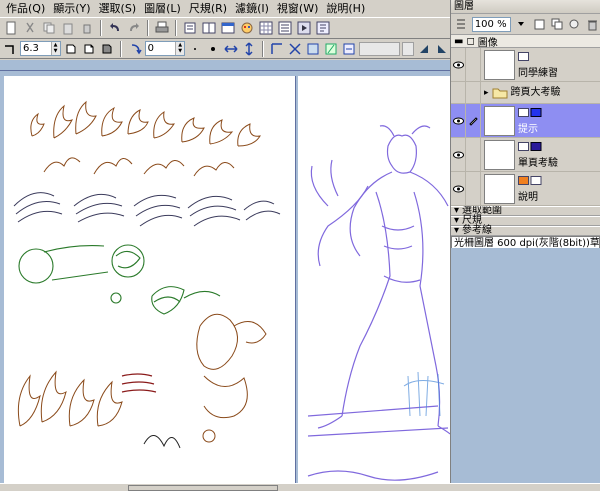 This screenshot has height=491, width=600. Describe the element at coordinates (247, 28) in the screenshot. I see `palette-icon` at that location.